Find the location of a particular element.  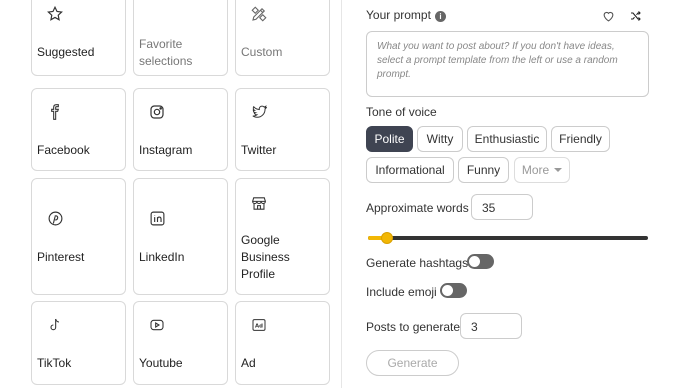

template-card-ad: Ad Ad is located at coordinates (282, 343).